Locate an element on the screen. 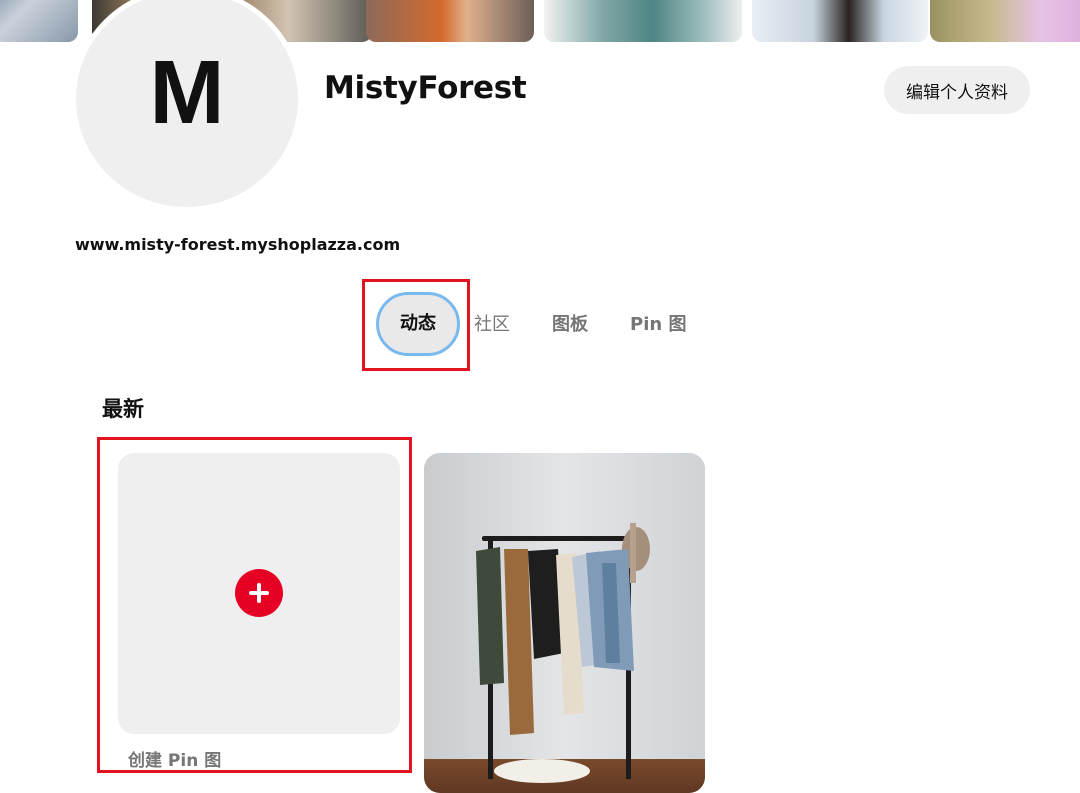  pin-image is located at coordinates (564, 623).